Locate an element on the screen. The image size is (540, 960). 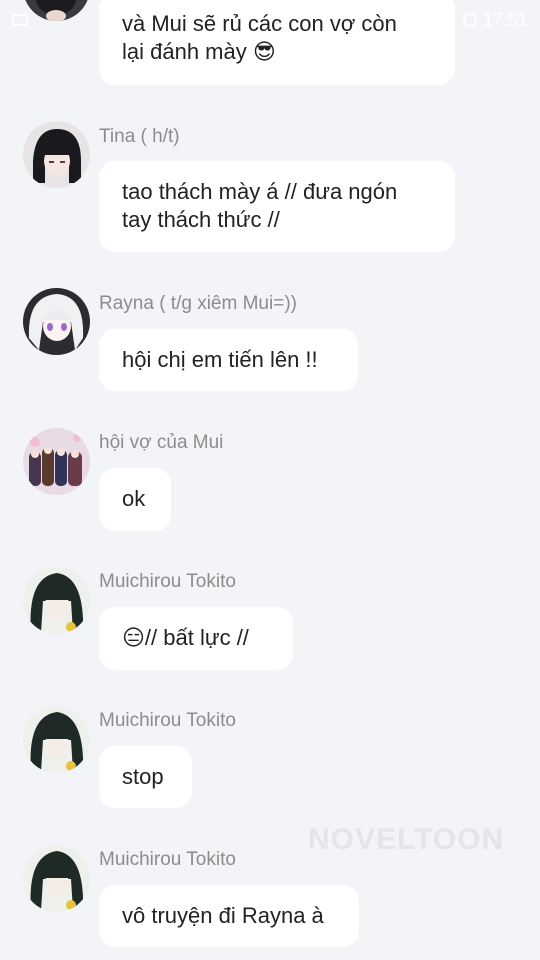
message-text: vô truyện đi Rayna à is located at coordinates (223, 915).